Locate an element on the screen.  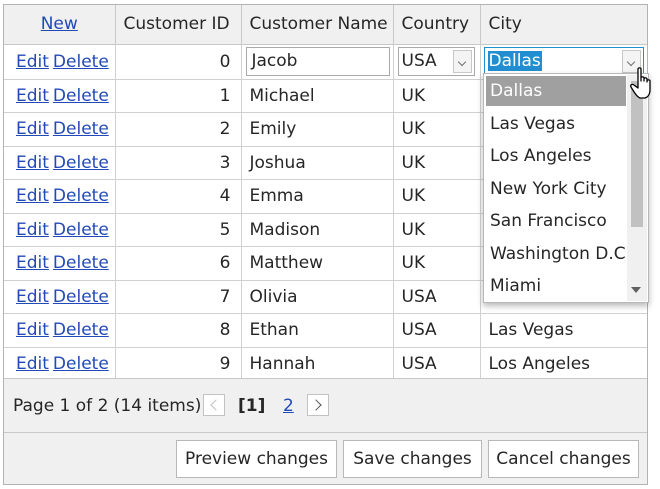
customer-name-cell: Ethan is located at coordinates (317, 330).